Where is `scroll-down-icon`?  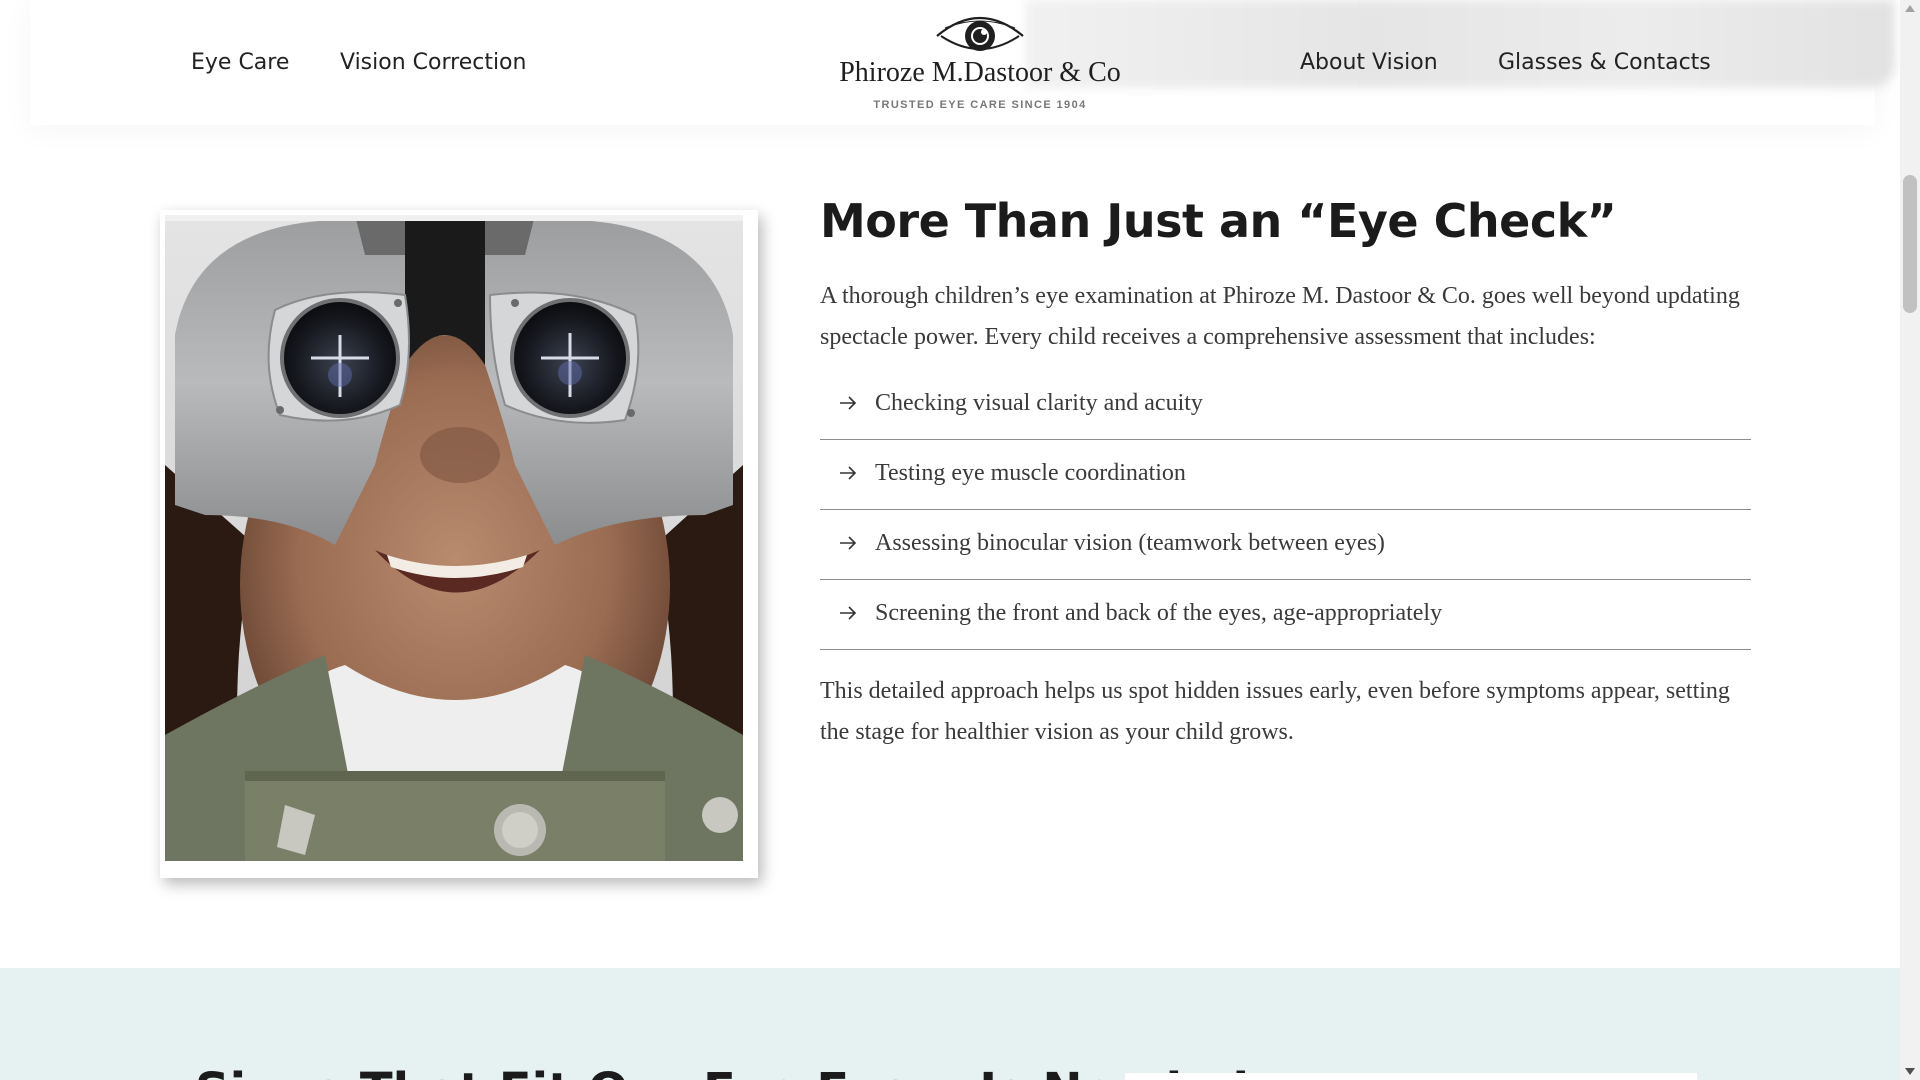
scroll-down-icon is located at coordinates (1910, 1071).